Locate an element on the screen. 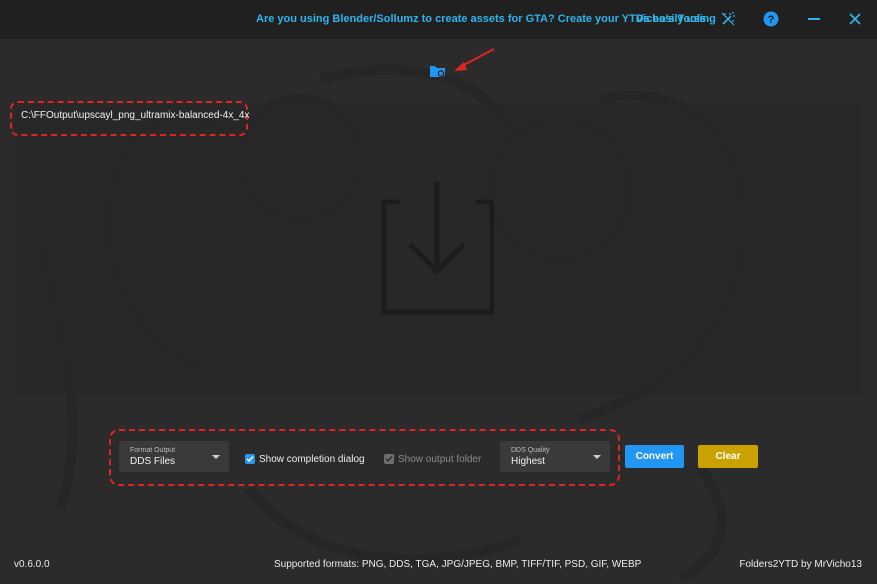 Image resolution: width=877 pixels, height=584 pixels. download-drop-icon is located at coordinates (437, 248).